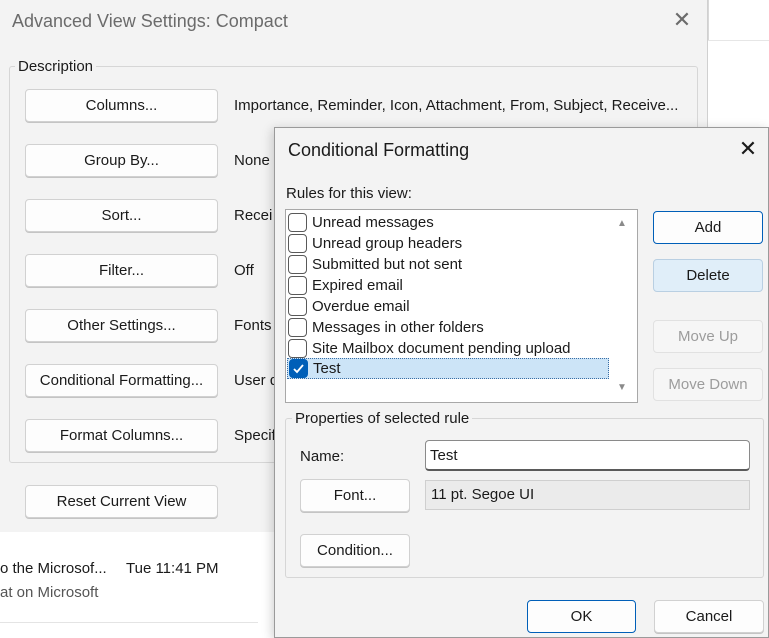  I want to click on properties-label: Properties of selected rule, so click(382, 418).